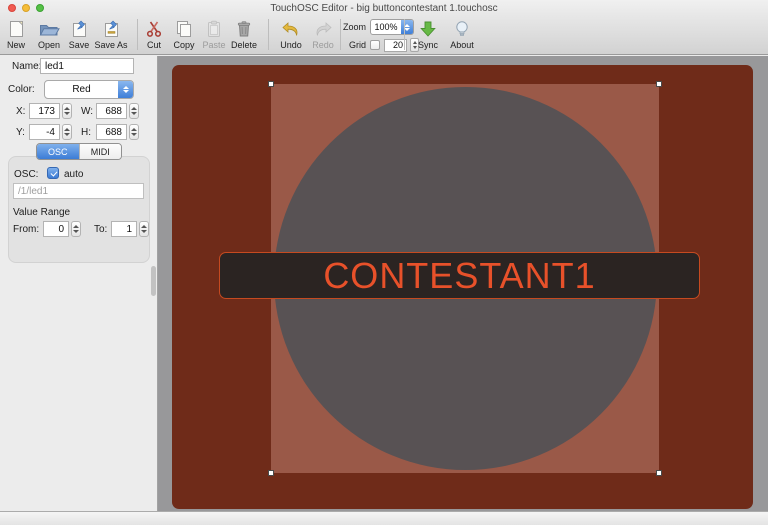 Image resolution: width=768 pixels, height=525 pixels. Describe the element at coordinates (56, 229) in the screenshot. I see `from-field: 0` at that location.